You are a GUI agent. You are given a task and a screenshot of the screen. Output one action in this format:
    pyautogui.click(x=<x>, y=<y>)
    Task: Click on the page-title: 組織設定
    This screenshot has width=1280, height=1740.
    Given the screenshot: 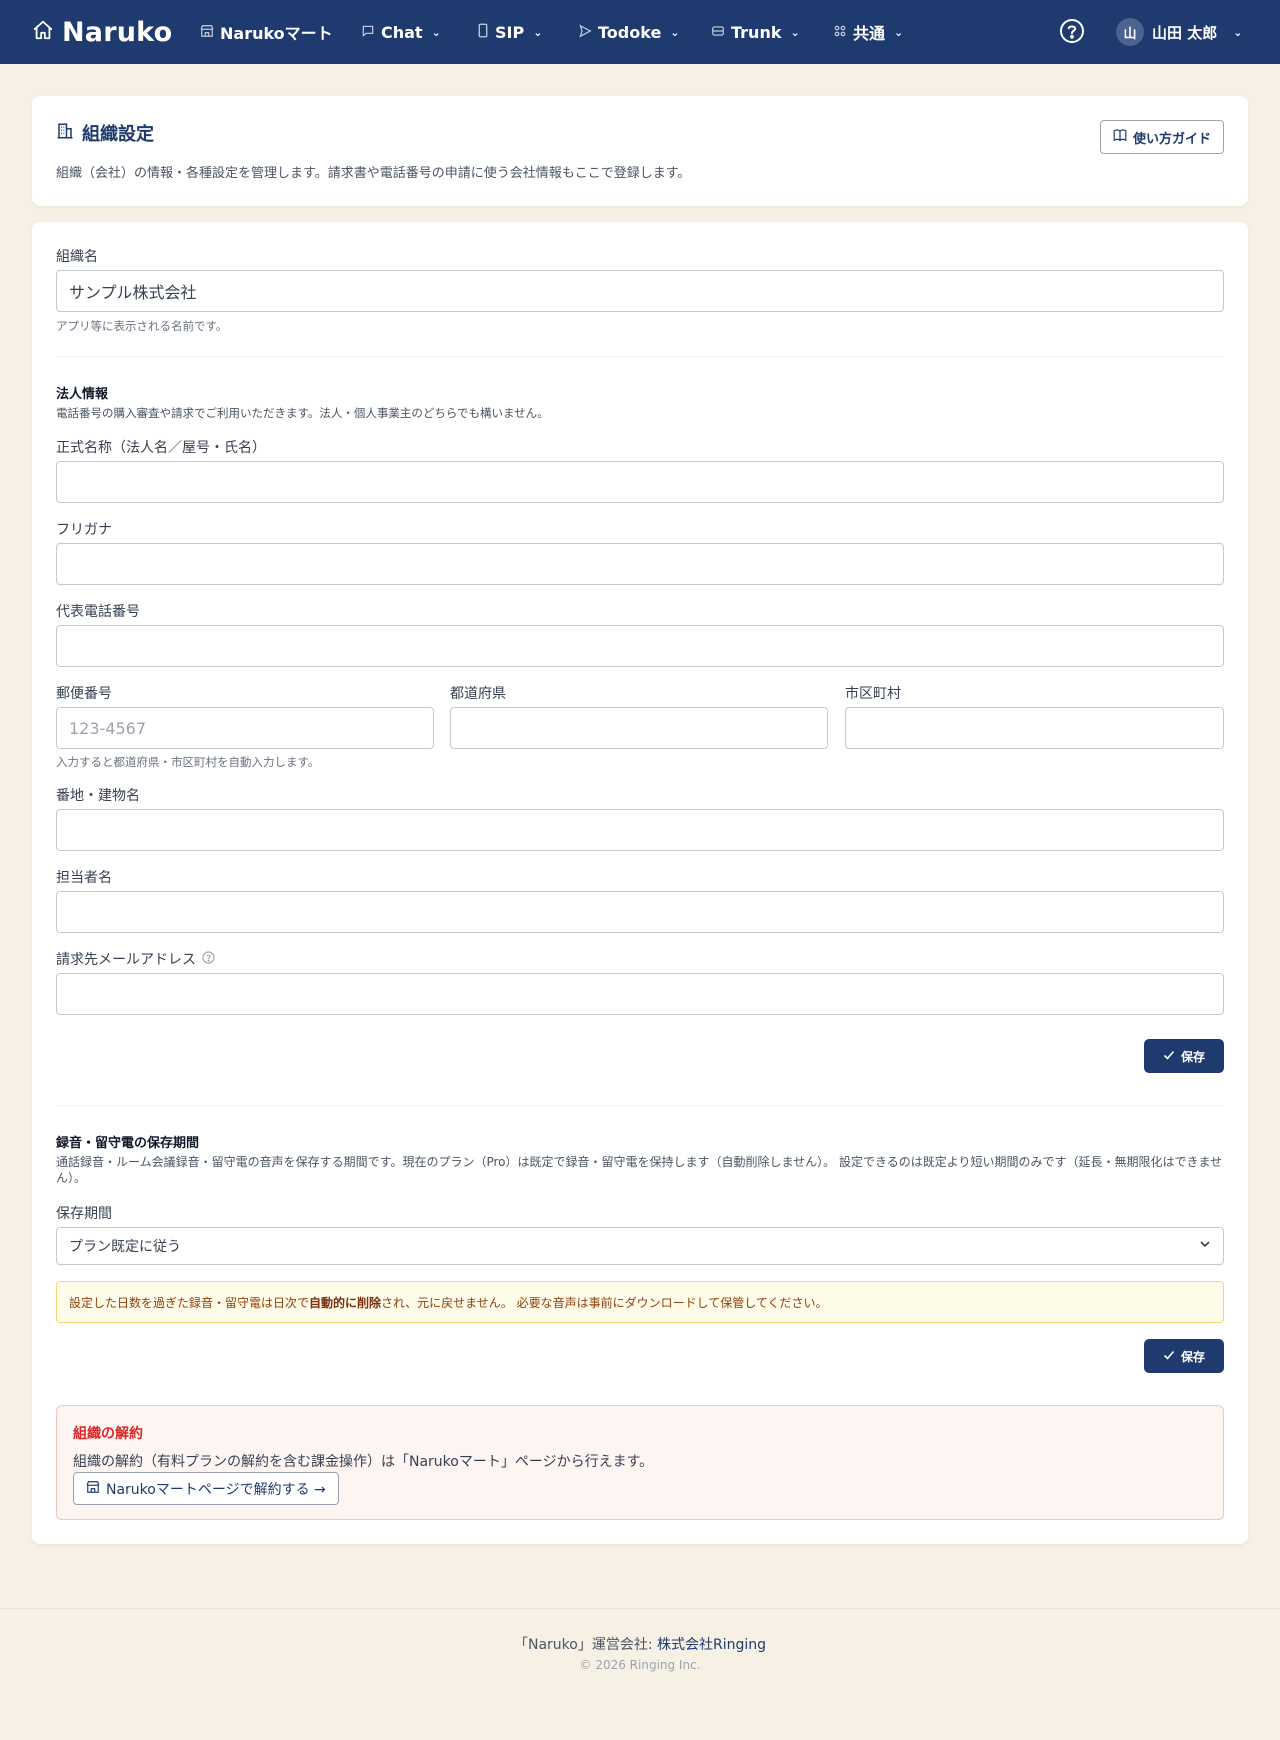 What is the action you would take?
    pyautogui.click(x=105, y=133)
    